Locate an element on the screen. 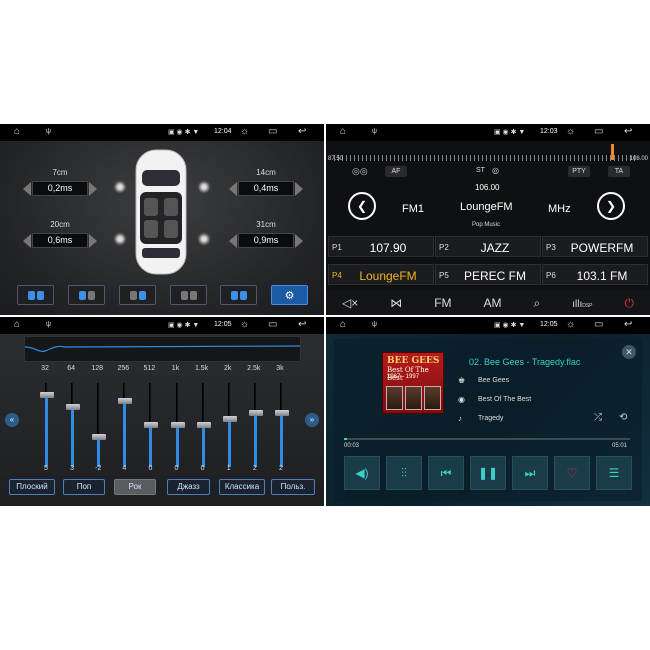 This screenshot has width=650, height=650. eq-preset-button: Поп is located at coordinates (84, 487).